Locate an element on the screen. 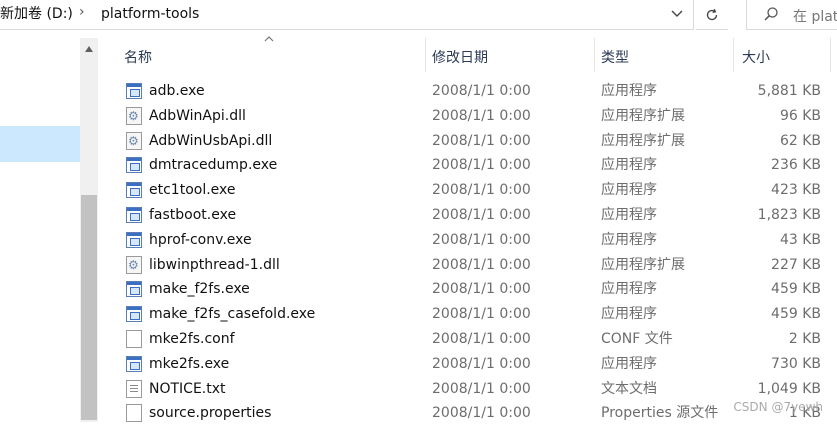  text-file-icon is located at coordinates (134, 388).